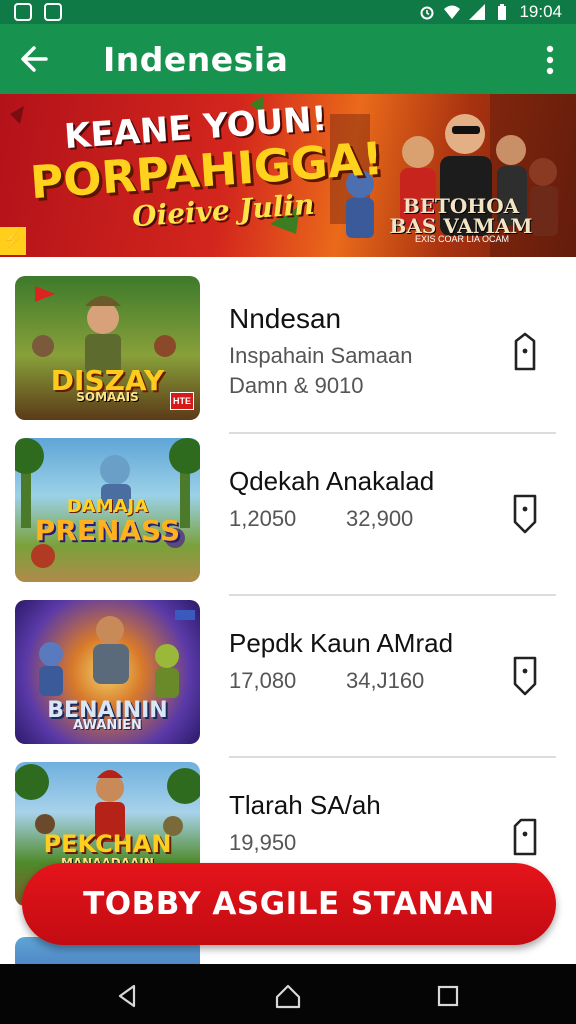 The height and width of the screenshot is (1024, 576). Describe the element at coordinates (540, 11) in the screenshot. I see `status-time: 19:04` at that location.